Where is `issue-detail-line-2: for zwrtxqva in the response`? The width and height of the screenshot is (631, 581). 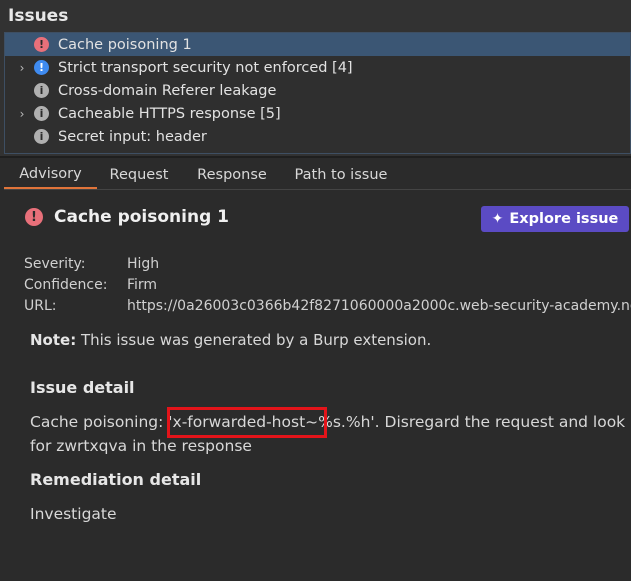 issue-detail-line-2: for zwrtxqva in the response is located at coordinates (141, 446).